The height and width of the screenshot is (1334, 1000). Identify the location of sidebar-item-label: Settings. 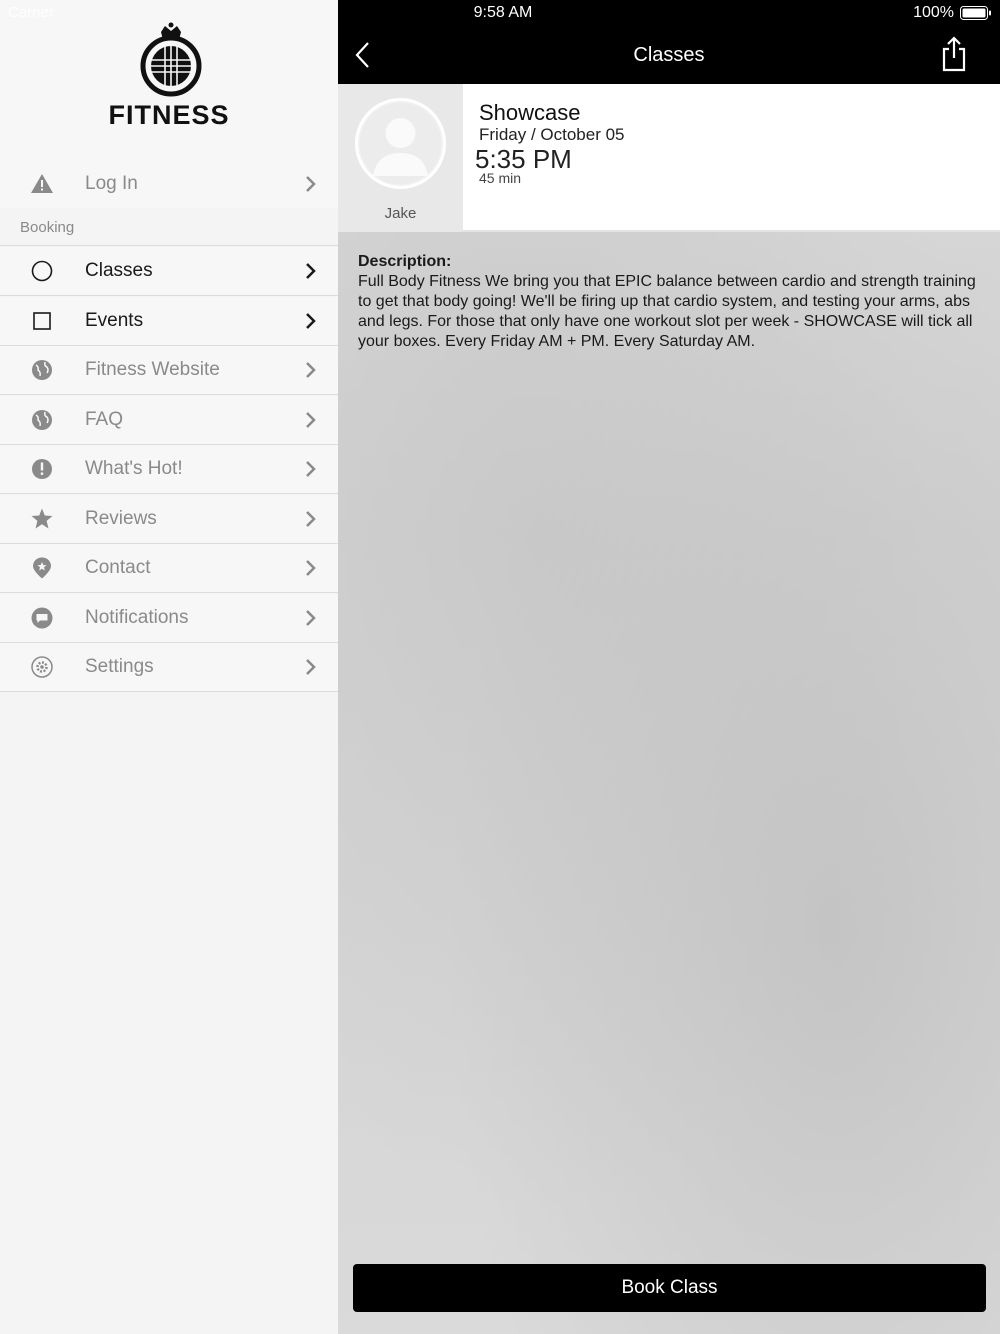
(119, 666).